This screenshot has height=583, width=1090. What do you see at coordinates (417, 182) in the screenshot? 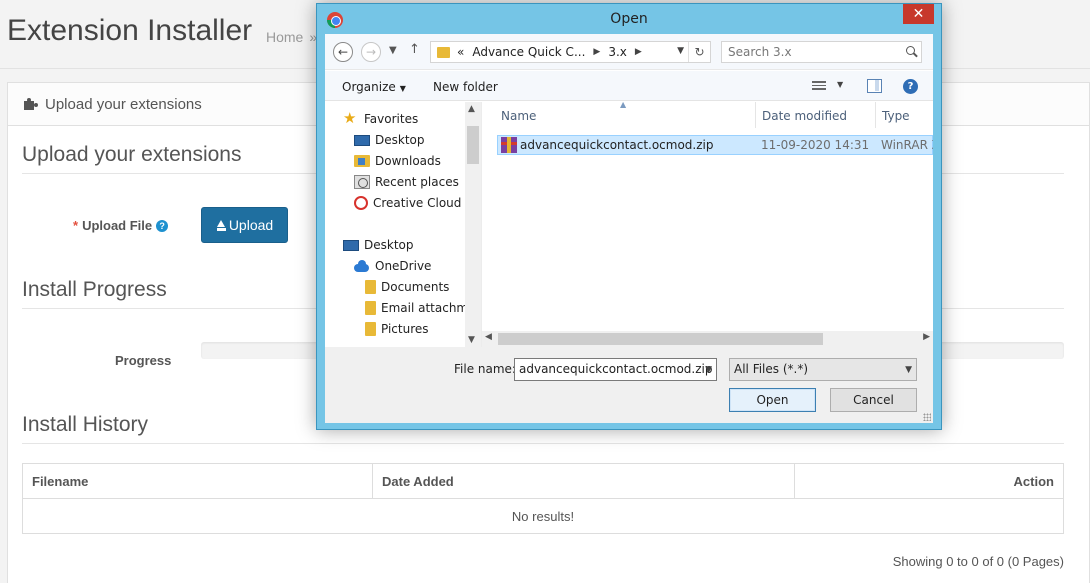
I see `nav-item-label: Recent places` at bounding box center [417, 182].